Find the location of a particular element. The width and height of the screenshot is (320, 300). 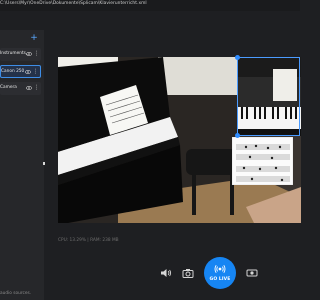

go-live-label: GO LIVE is located at coordinates (220, 279).